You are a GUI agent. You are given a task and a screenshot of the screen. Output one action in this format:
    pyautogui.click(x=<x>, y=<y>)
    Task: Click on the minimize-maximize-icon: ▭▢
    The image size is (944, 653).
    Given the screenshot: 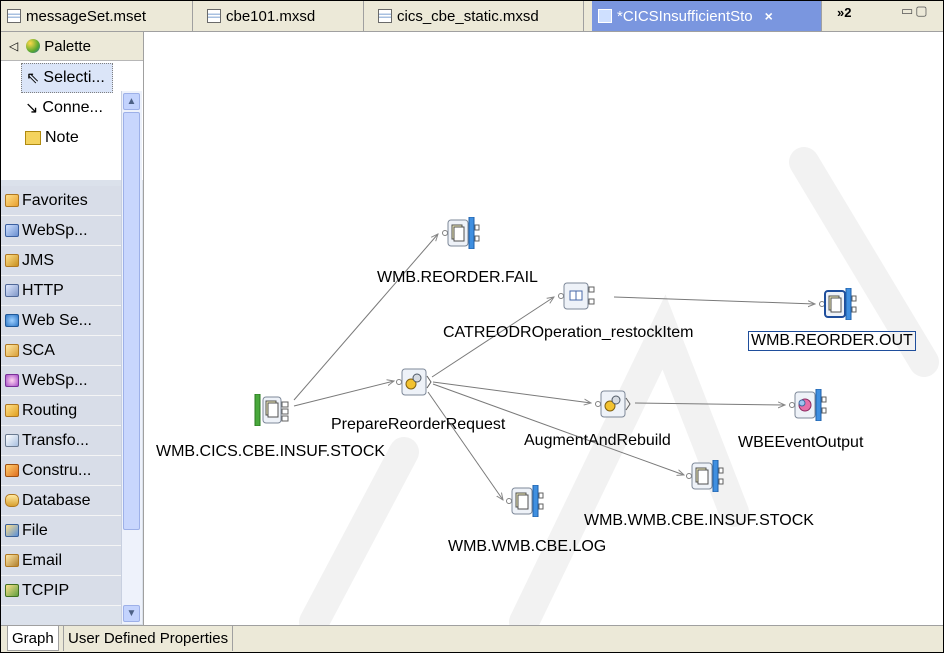 What is the action you would take?
    pyautogui.click(x=915, y=11)
    